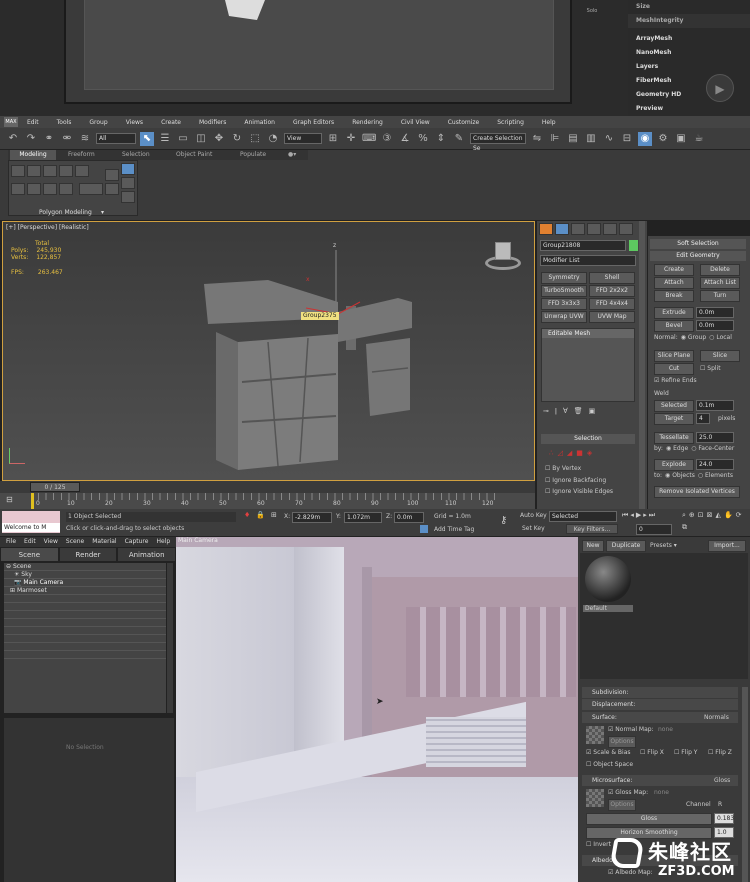 Image resolution: width=750 pixels, height=882 pixels. I want to click on menu-civil-view: Civil View, so click(415, 122).